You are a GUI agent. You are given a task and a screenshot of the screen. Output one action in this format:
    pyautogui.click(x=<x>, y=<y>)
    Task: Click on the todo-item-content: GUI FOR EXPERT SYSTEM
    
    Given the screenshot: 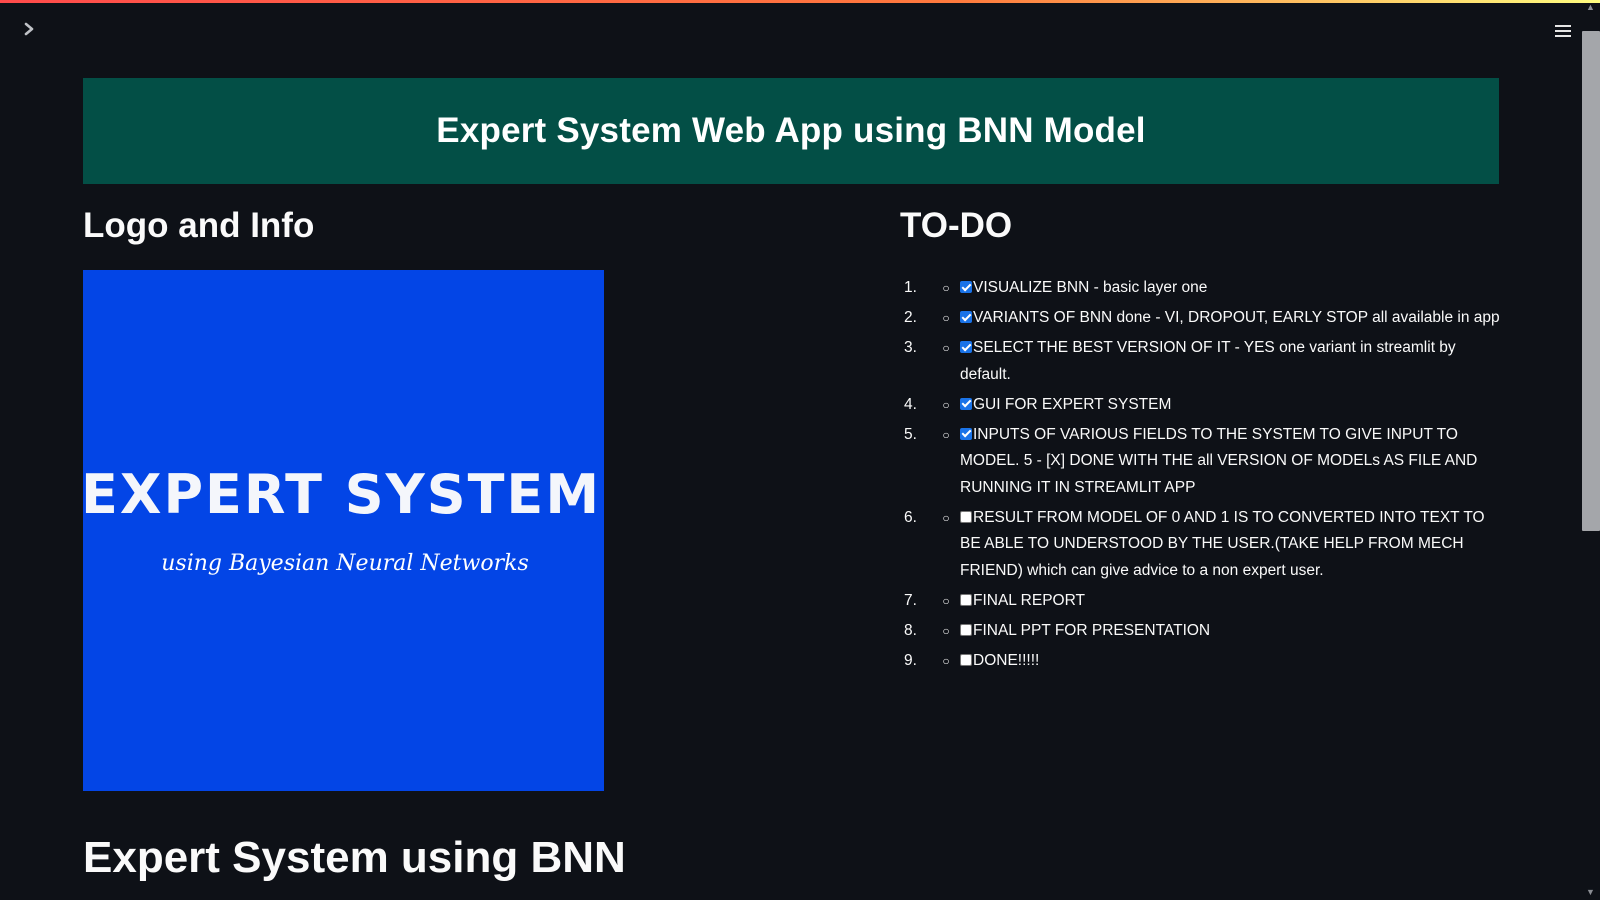 What is the action you would take?
    pyautogui.click(x=1230, y=405)
    